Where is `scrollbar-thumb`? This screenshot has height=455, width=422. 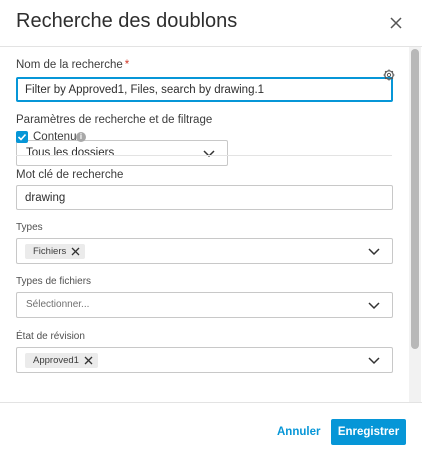 scrollbar-thumb is located at coordinates (415, 199).